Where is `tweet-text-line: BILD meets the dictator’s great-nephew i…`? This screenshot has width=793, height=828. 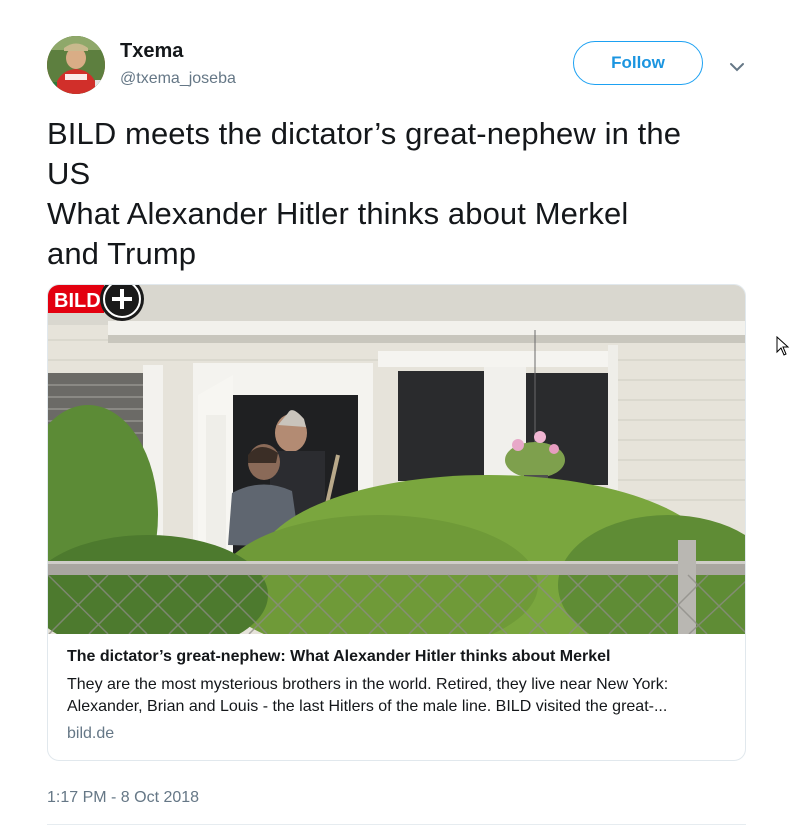
tweet-text-line: BILD meets the dictator’s great-nephew i… is located at coordinates (364, 133).